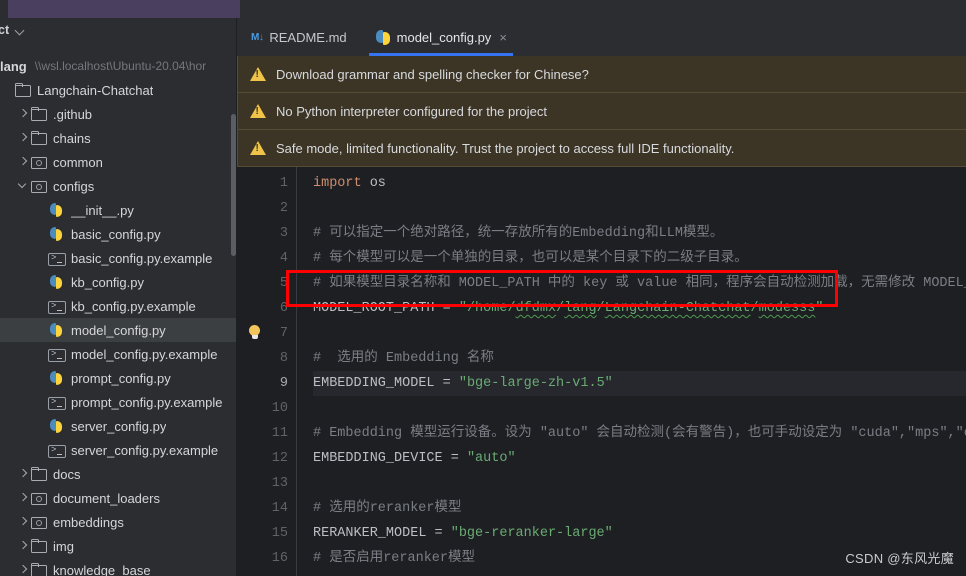  Describe the element at coordinates (283, 333) in the screenshot. I see `line-number: 7` at that location.